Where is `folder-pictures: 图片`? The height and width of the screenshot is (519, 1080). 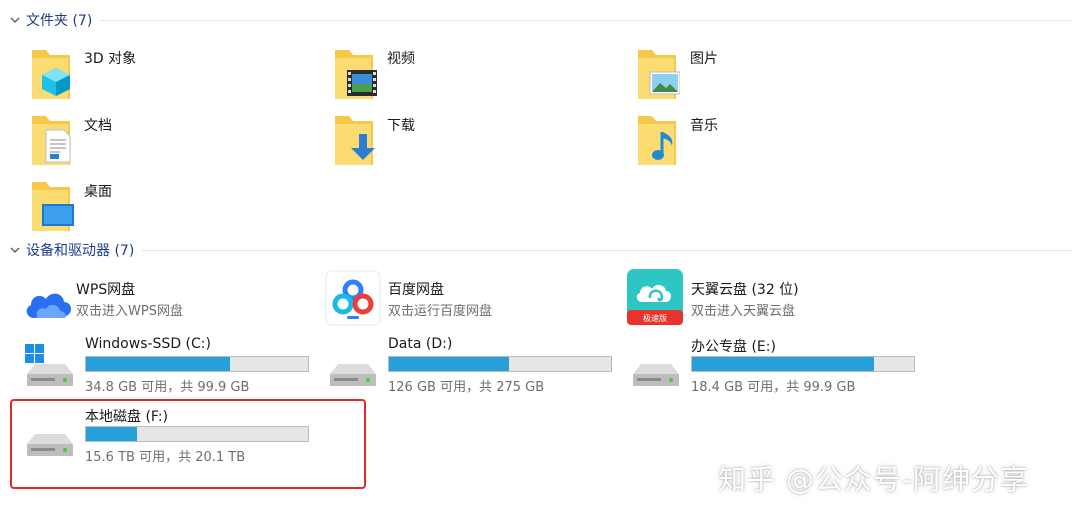 folder-pictures: 图片 is located at coordinates (766, 77).